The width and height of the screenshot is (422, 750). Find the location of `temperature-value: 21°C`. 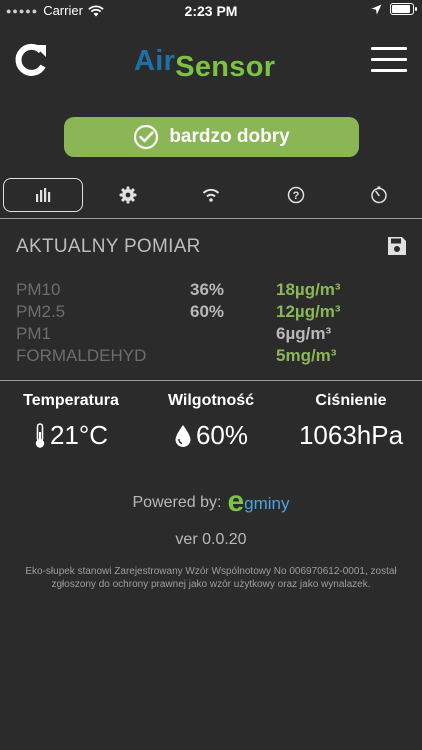

temperature-value: 21°C is located at coordinates (79, 435).